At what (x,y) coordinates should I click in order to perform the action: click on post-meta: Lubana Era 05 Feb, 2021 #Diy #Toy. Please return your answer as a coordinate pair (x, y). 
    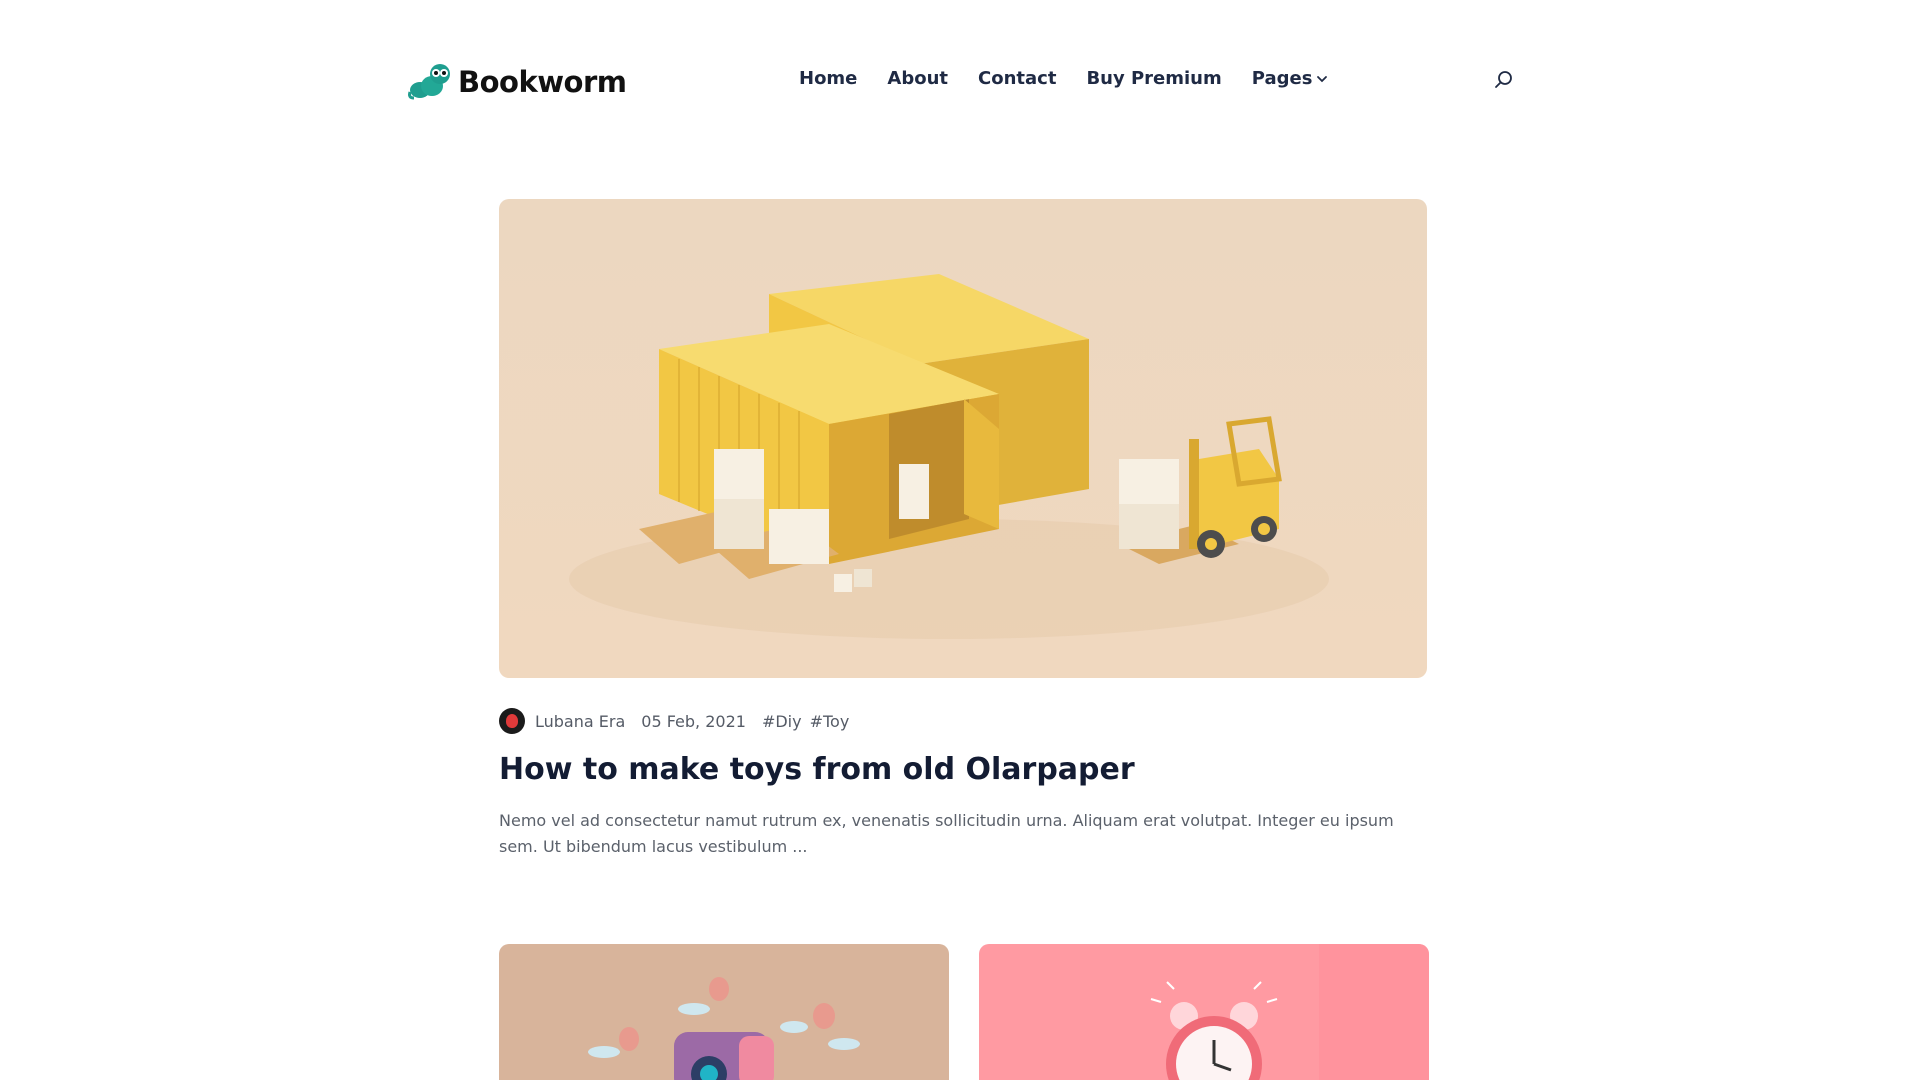
    Looking at the image, I should click on (678, 721).